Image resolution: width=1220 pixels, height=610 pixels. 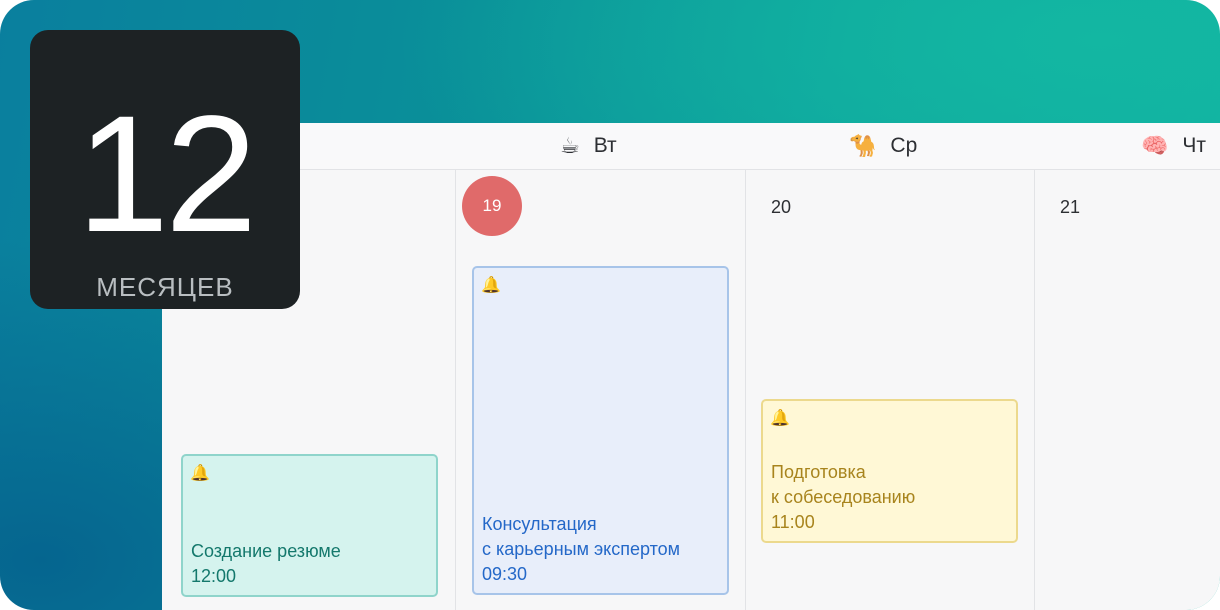 What do you see at coordinates (167, 174) in the screenshot?
I see `badge-number: 12` at bounding box center [167, 174].